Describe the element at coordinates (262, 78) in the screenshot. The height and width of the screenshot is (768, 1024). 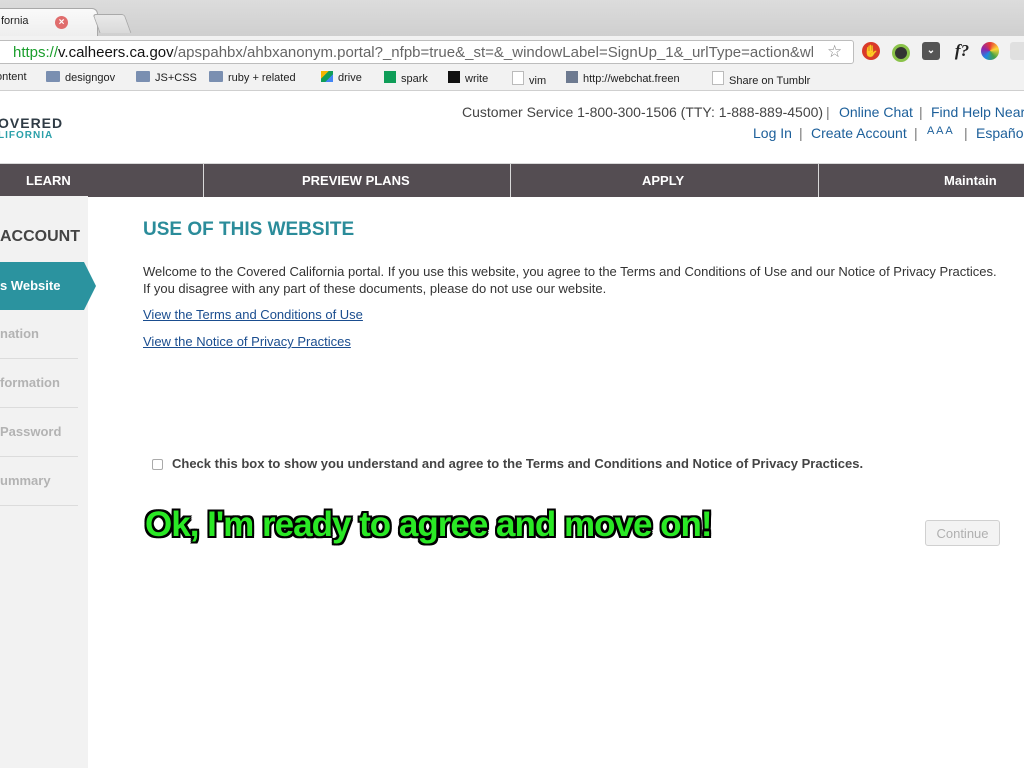
I see `bookmark-label: ruby + related` at that location.